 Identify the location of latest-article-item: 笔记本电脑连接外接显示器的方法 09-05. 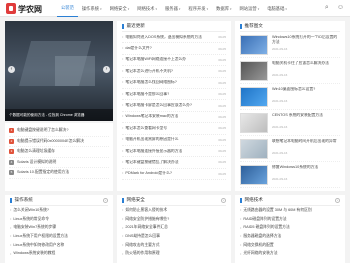
(174, 152).